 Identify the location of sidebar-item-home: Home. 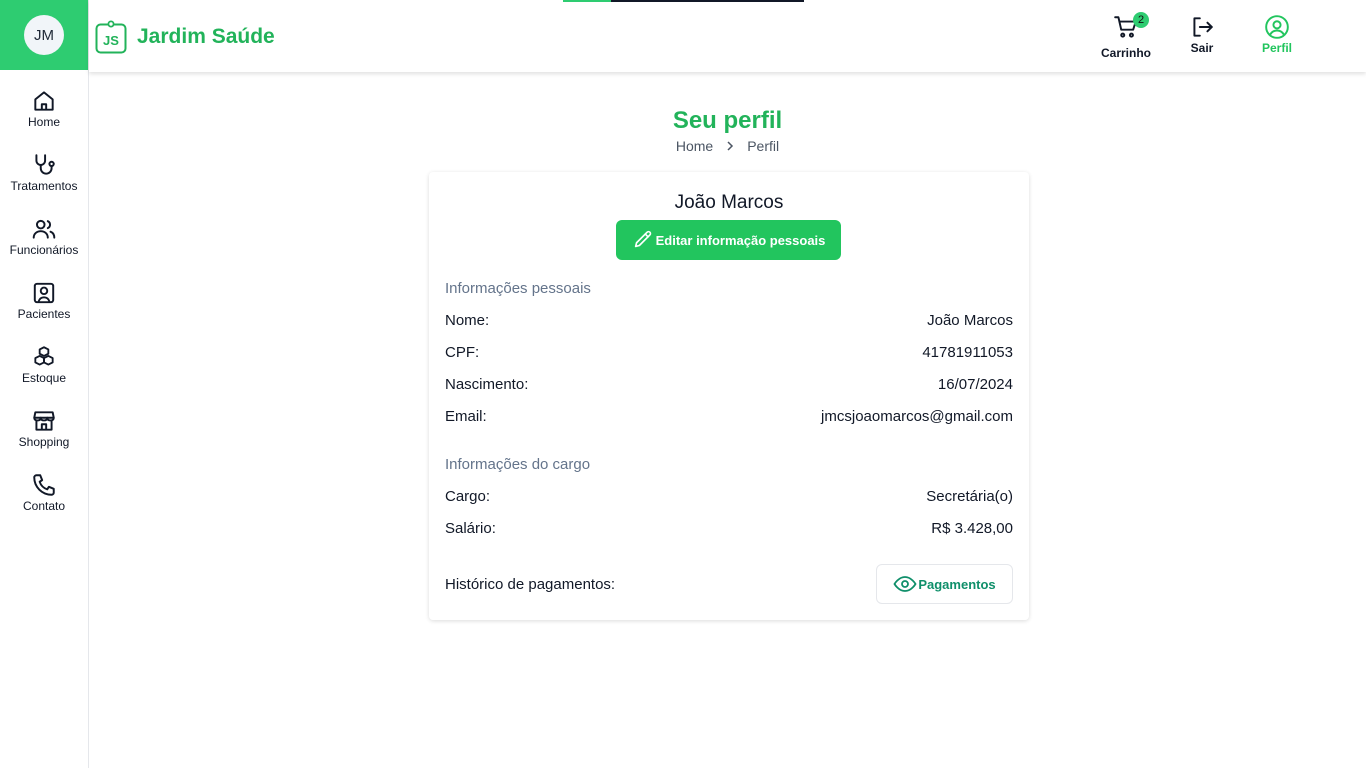
(44, 120).